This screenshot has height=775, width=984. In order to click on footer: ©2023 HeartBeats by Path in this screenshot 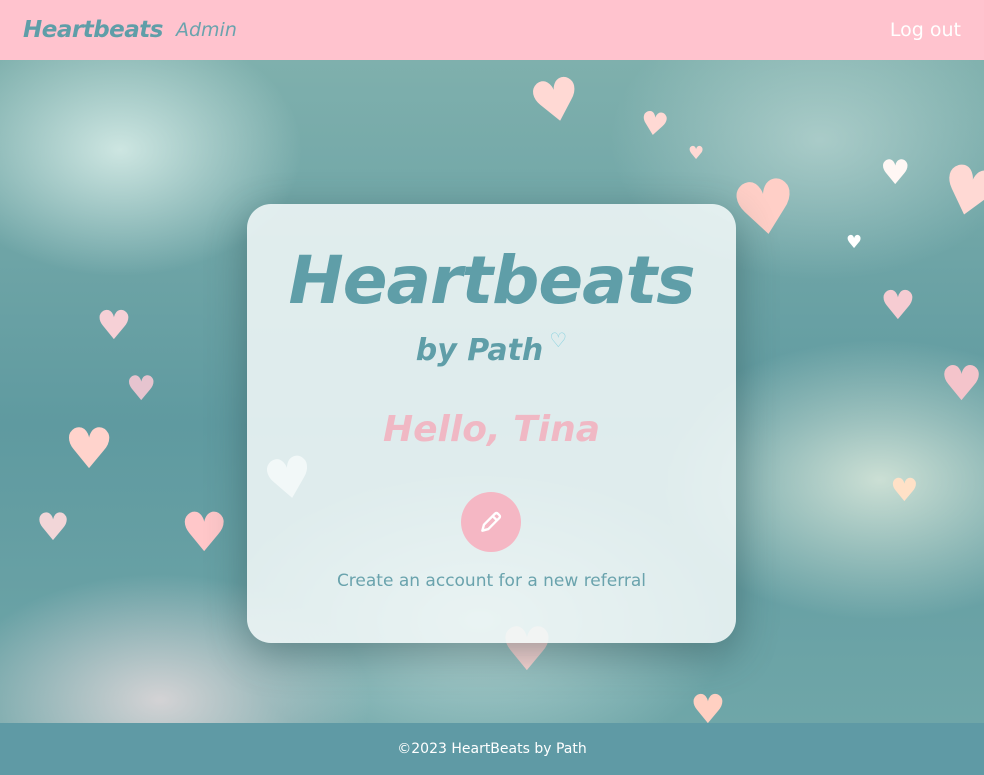, I will do `click(492, 749)`.